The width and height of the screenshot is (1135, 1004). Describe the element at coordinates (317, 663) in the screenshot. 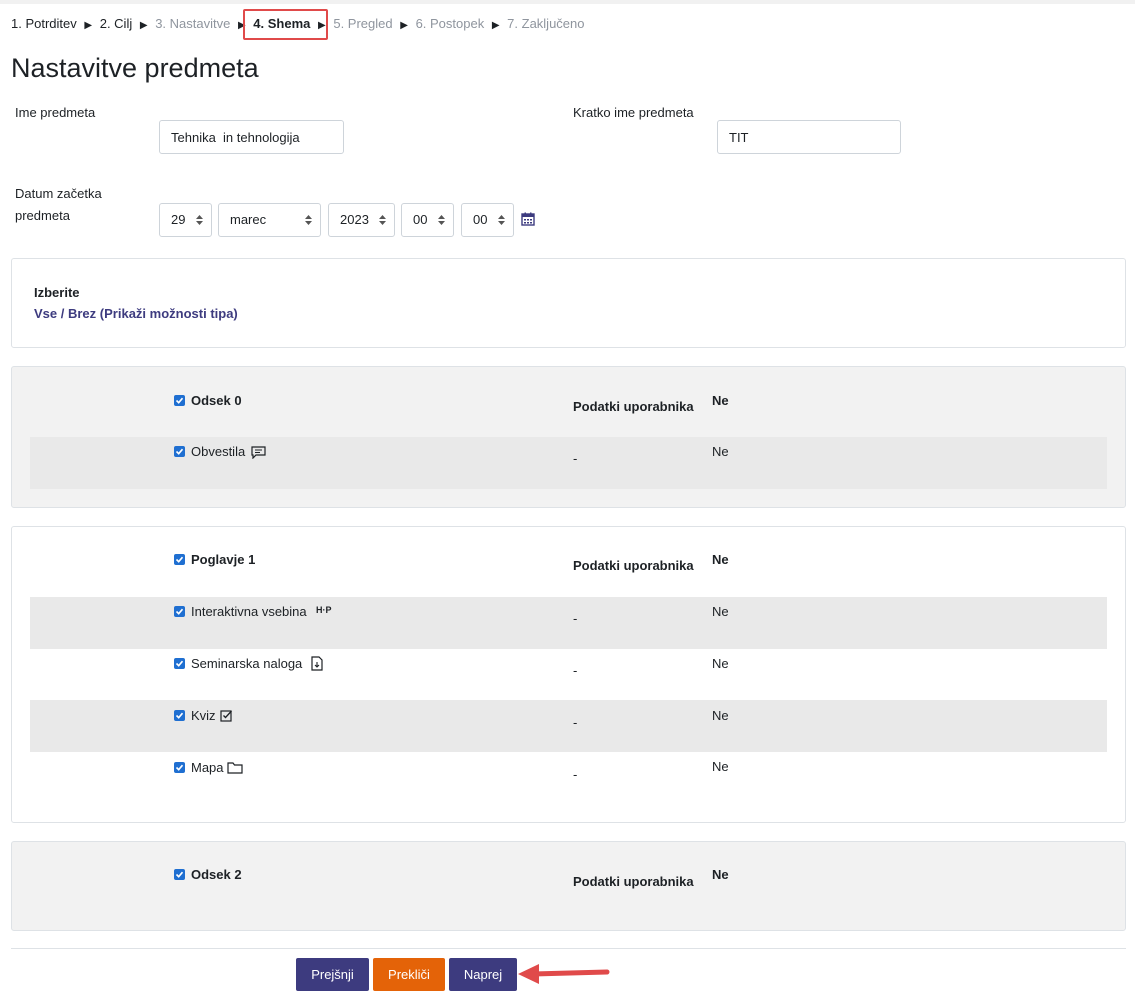

I see `assignment-icon` at that location.